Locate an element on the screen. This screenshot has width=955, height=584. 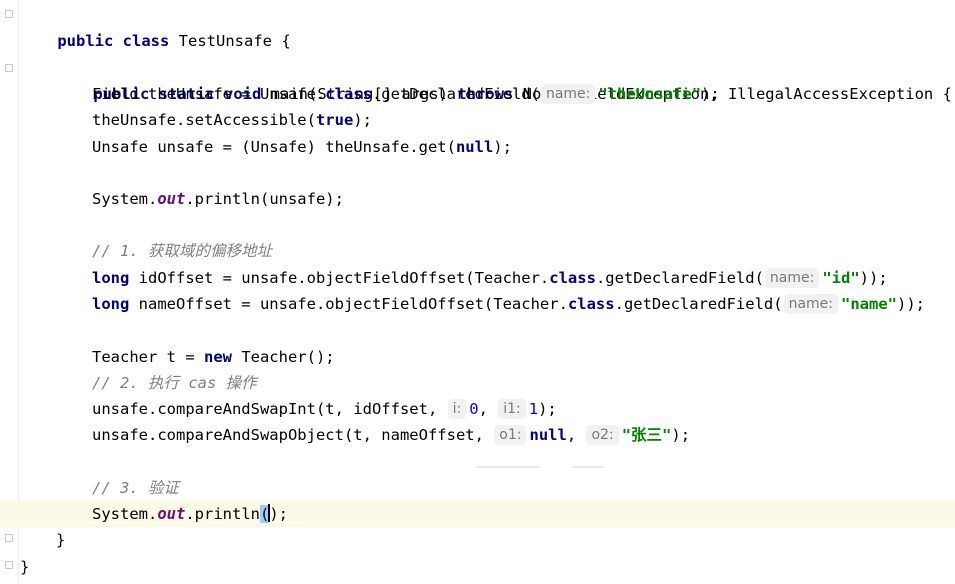
editor-gutter is located at coordinates (9, 292).